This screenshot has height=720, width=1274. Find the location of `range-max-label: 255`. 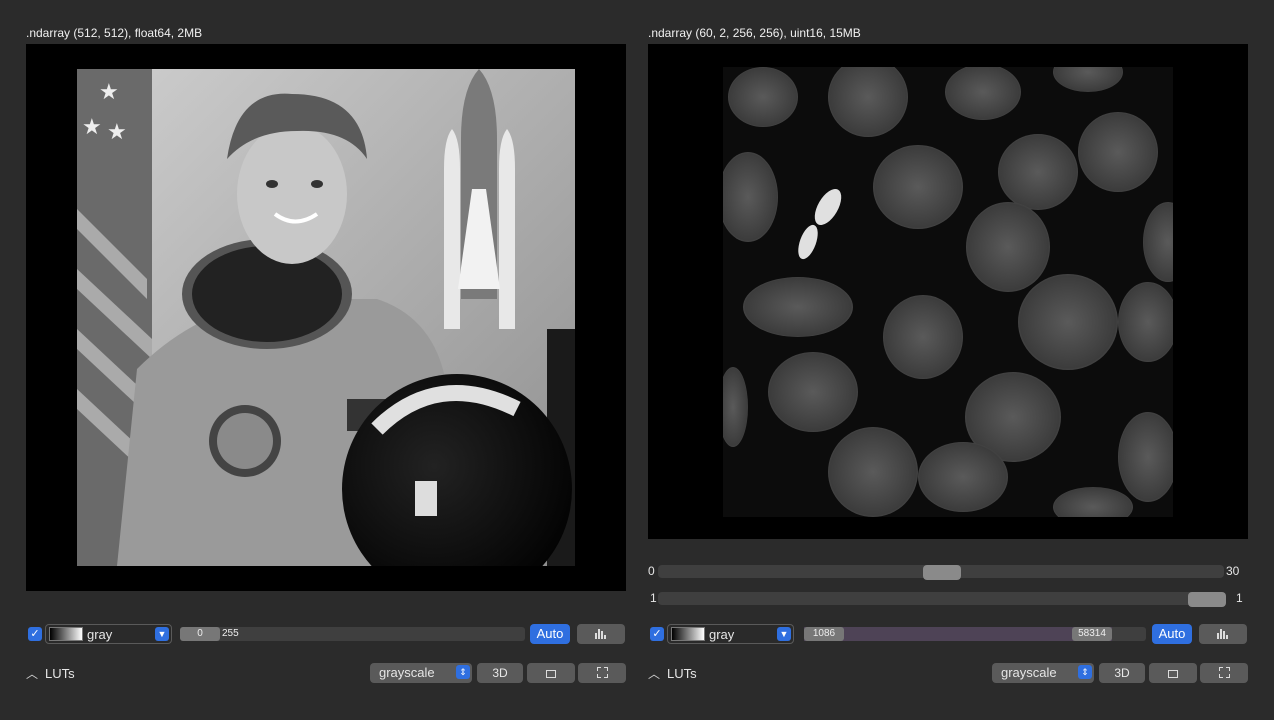

range-max-label: 255 is located at coordinates (230, 633).